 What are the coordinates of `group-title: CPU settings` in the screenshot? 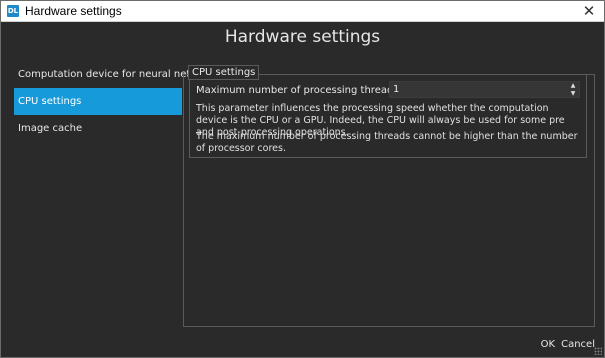 It's located at (224, 72).